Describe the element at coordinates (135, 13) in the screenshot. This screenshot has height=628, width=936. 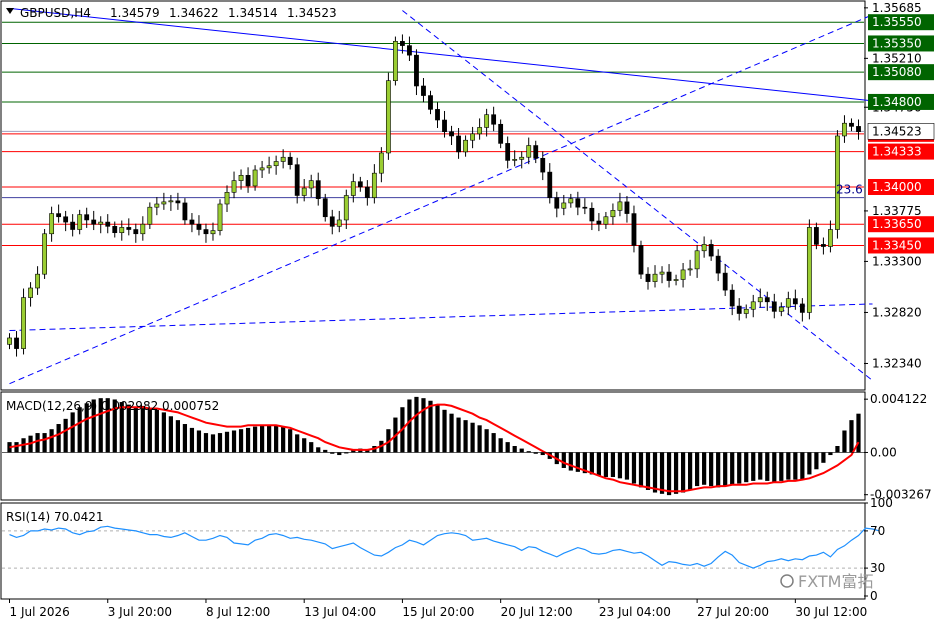
I see `ohlc-open: 1.34579` at that location.